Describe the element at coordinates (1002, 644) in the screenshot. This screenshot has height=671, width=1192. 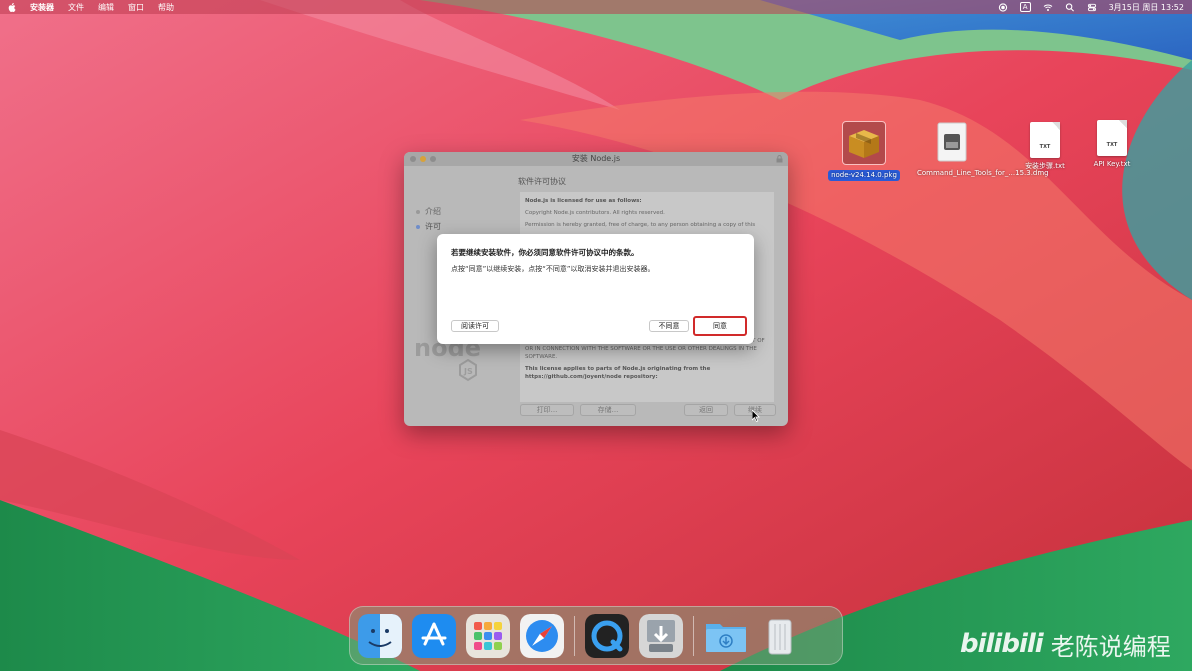
I see `bilibili-logo: bilibili` at that location.